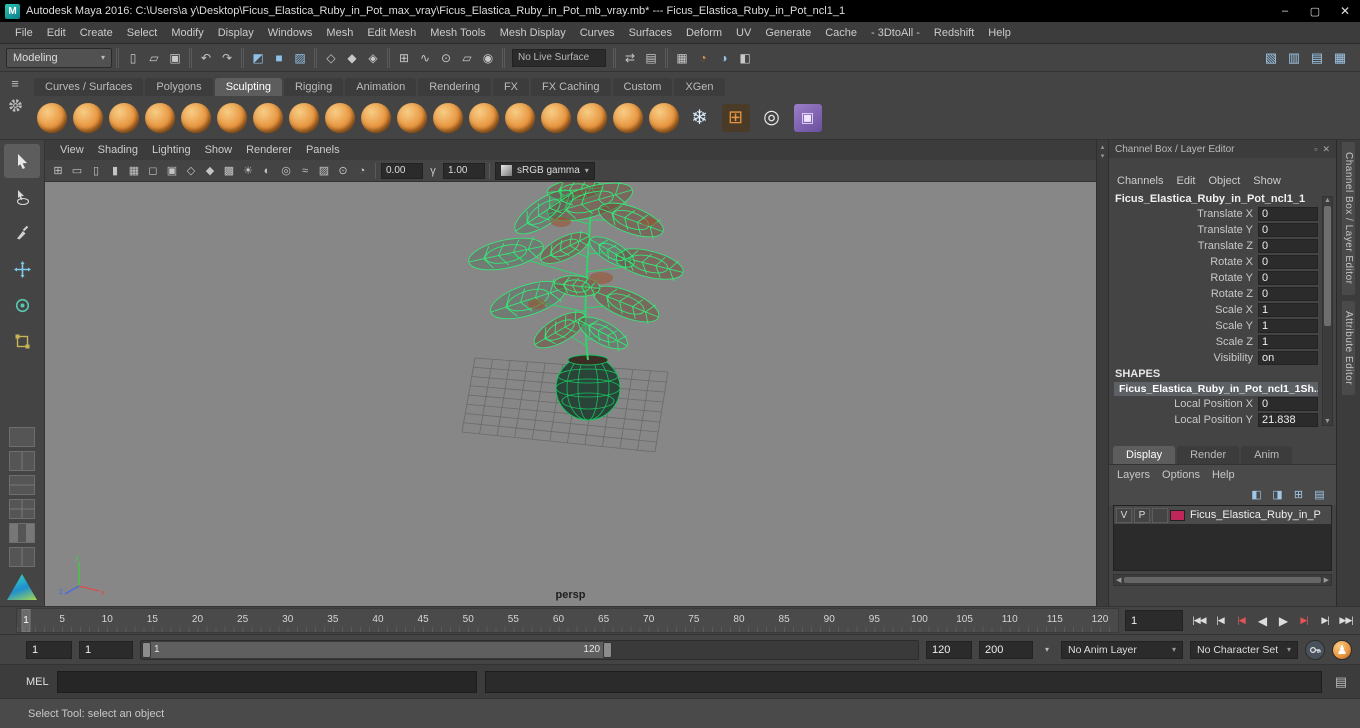 The image size is (1360, 728). What do you see at coordinates (59, 57) in the screenshot?
I see `menu-set-selector: Modeling ▾` at bounding box center [59, 57].